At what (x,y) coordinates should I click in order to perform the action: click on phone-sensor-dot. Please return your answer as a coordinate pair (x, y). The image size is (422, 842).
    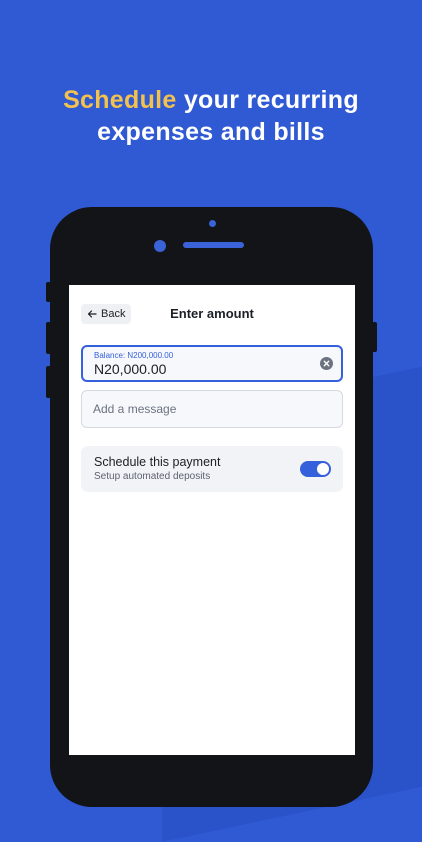
    Looking at the image, I should click on (212, 223).